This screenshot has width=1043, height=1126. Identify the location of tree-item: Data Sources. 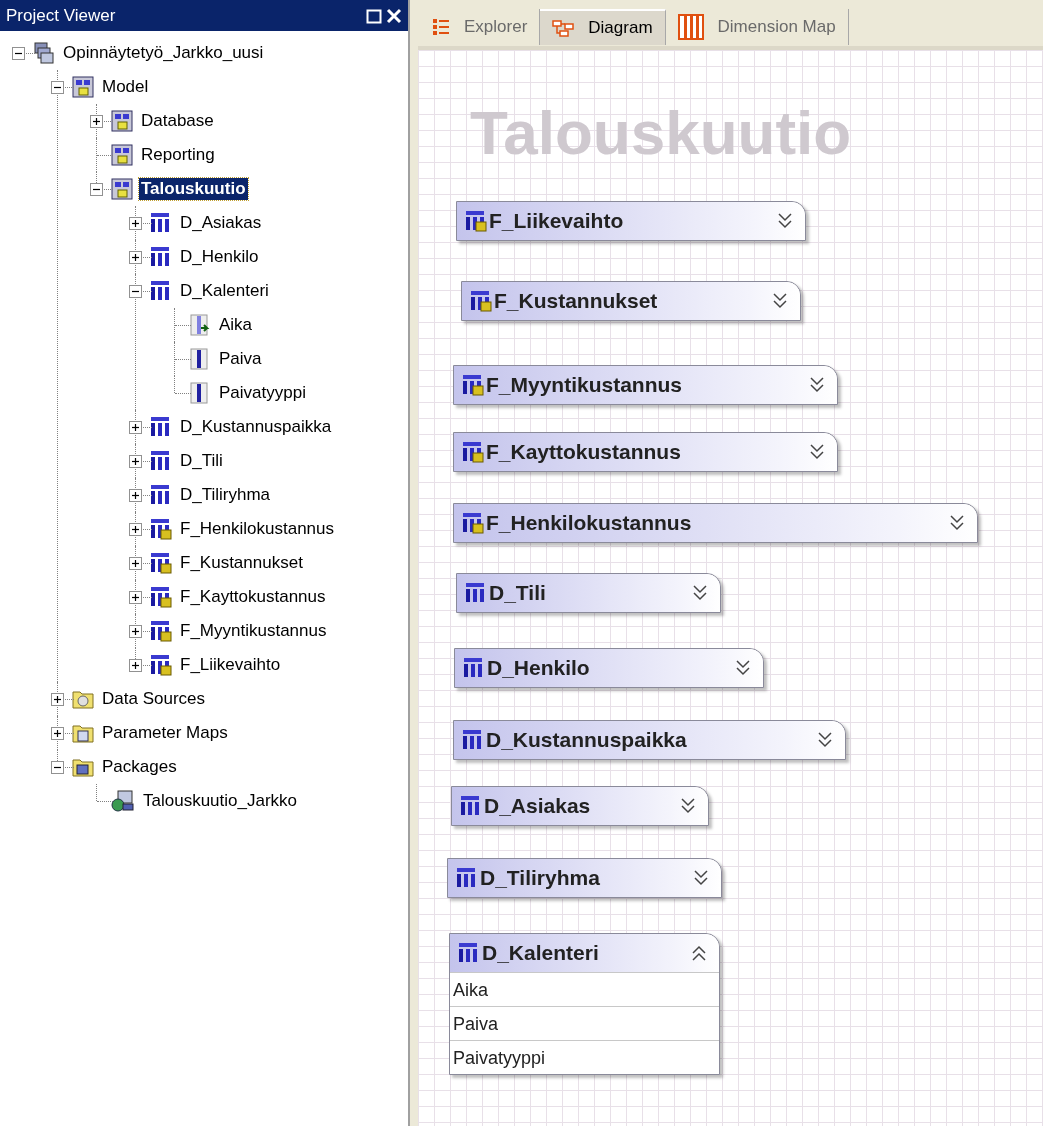
(153, 699).